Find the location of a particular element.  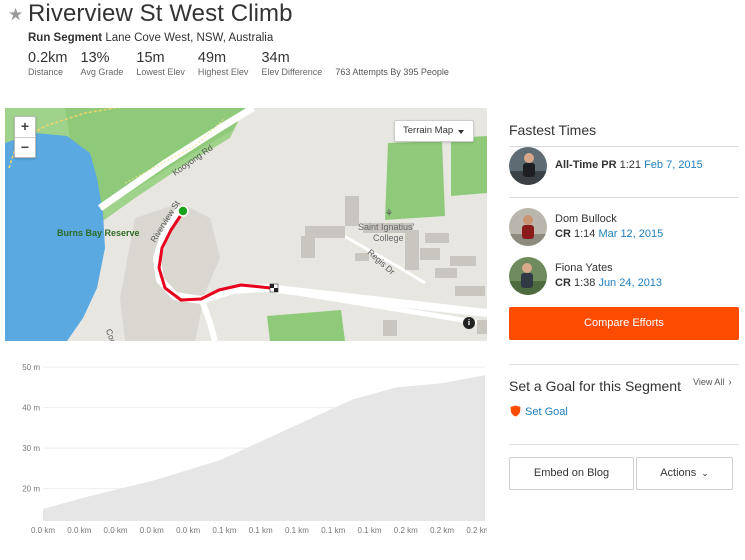

actions-dropdown-button: Actions ⌄ is located at coordinates (684, 473).